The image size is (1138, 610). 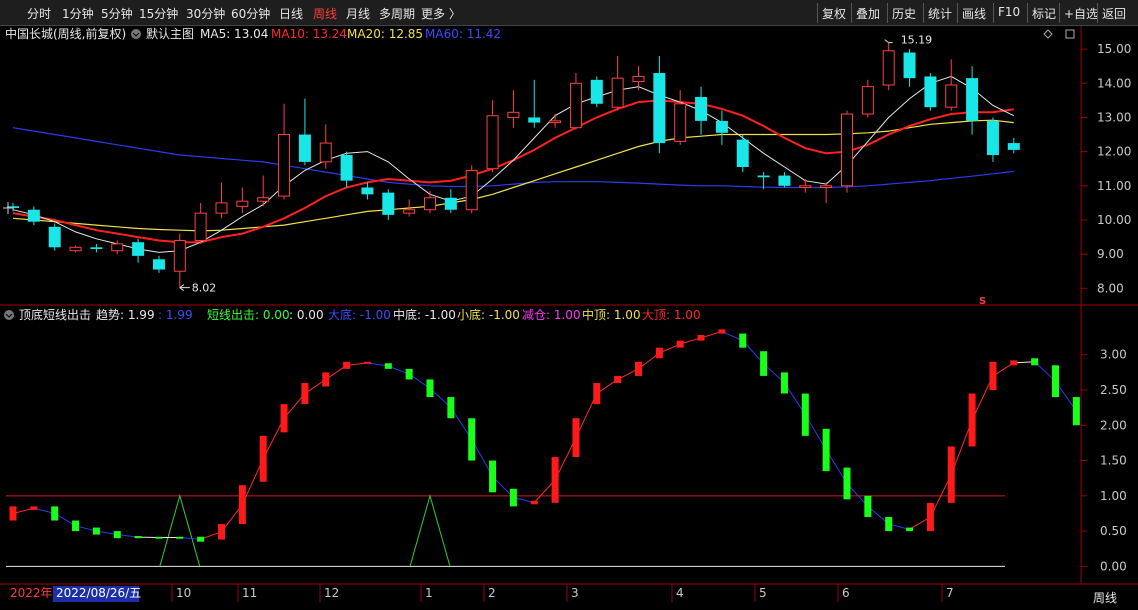 I want to click on template-dropdown-icon, so click(x=136, y=34).